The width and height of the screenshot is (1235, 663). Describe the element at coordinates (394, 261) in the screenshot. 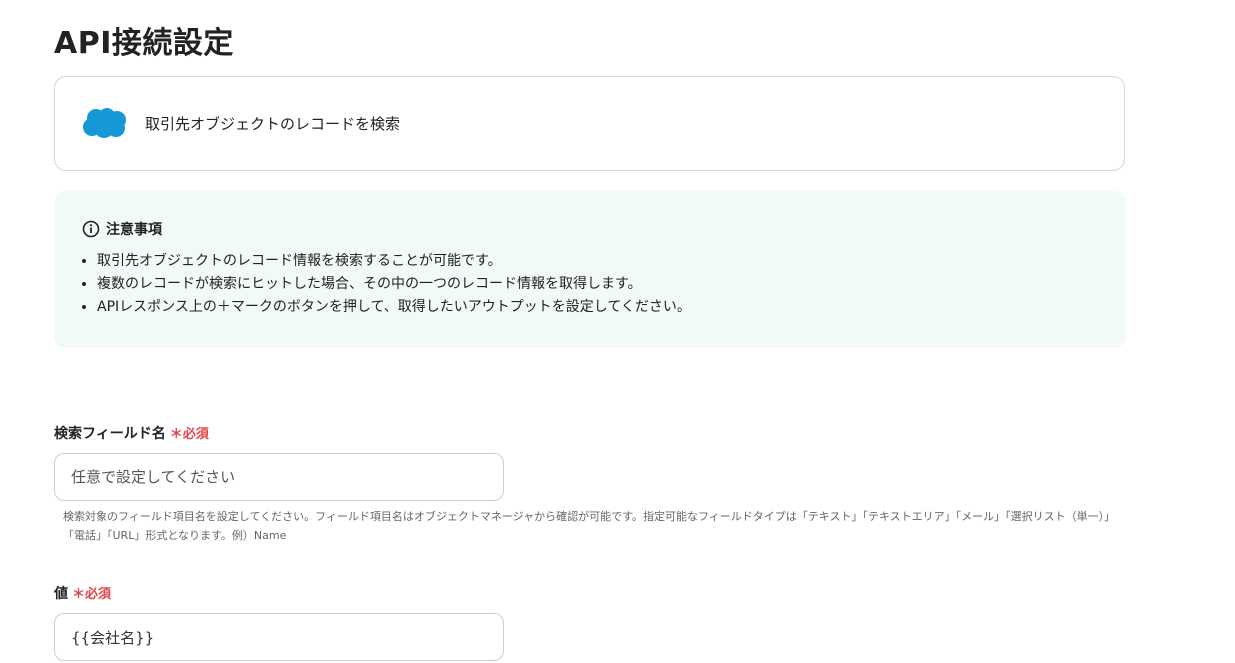

I see `notice-item: 取引先オブジェクトのレコード情報を検索することが可能です。` at that location.